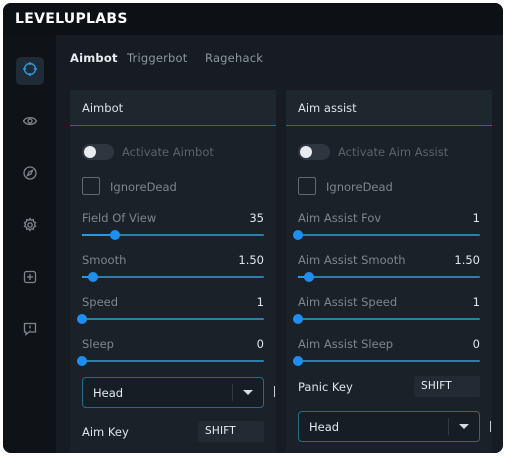 This screenshot has height=457, width=506. I want to click on sidebar-item-add, so click(30, 279).